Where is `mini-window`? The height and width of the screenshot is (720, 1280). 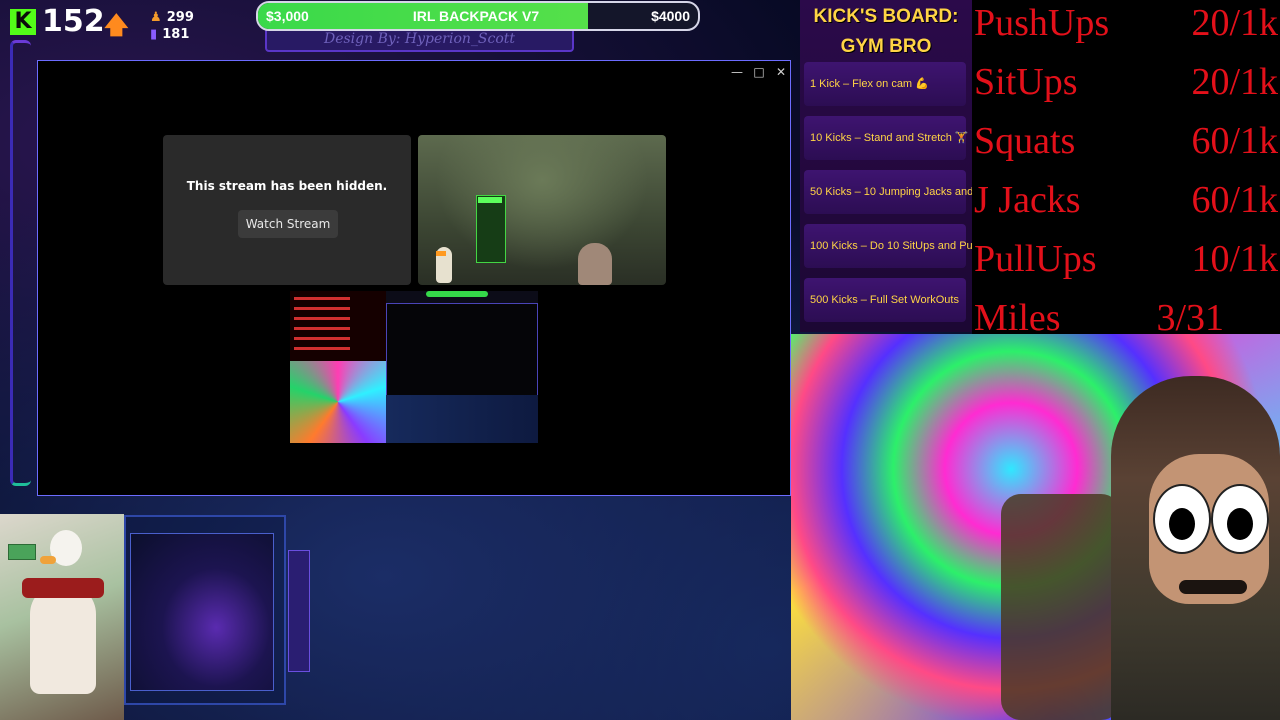 mini-window is located at coordinates (462, 350).